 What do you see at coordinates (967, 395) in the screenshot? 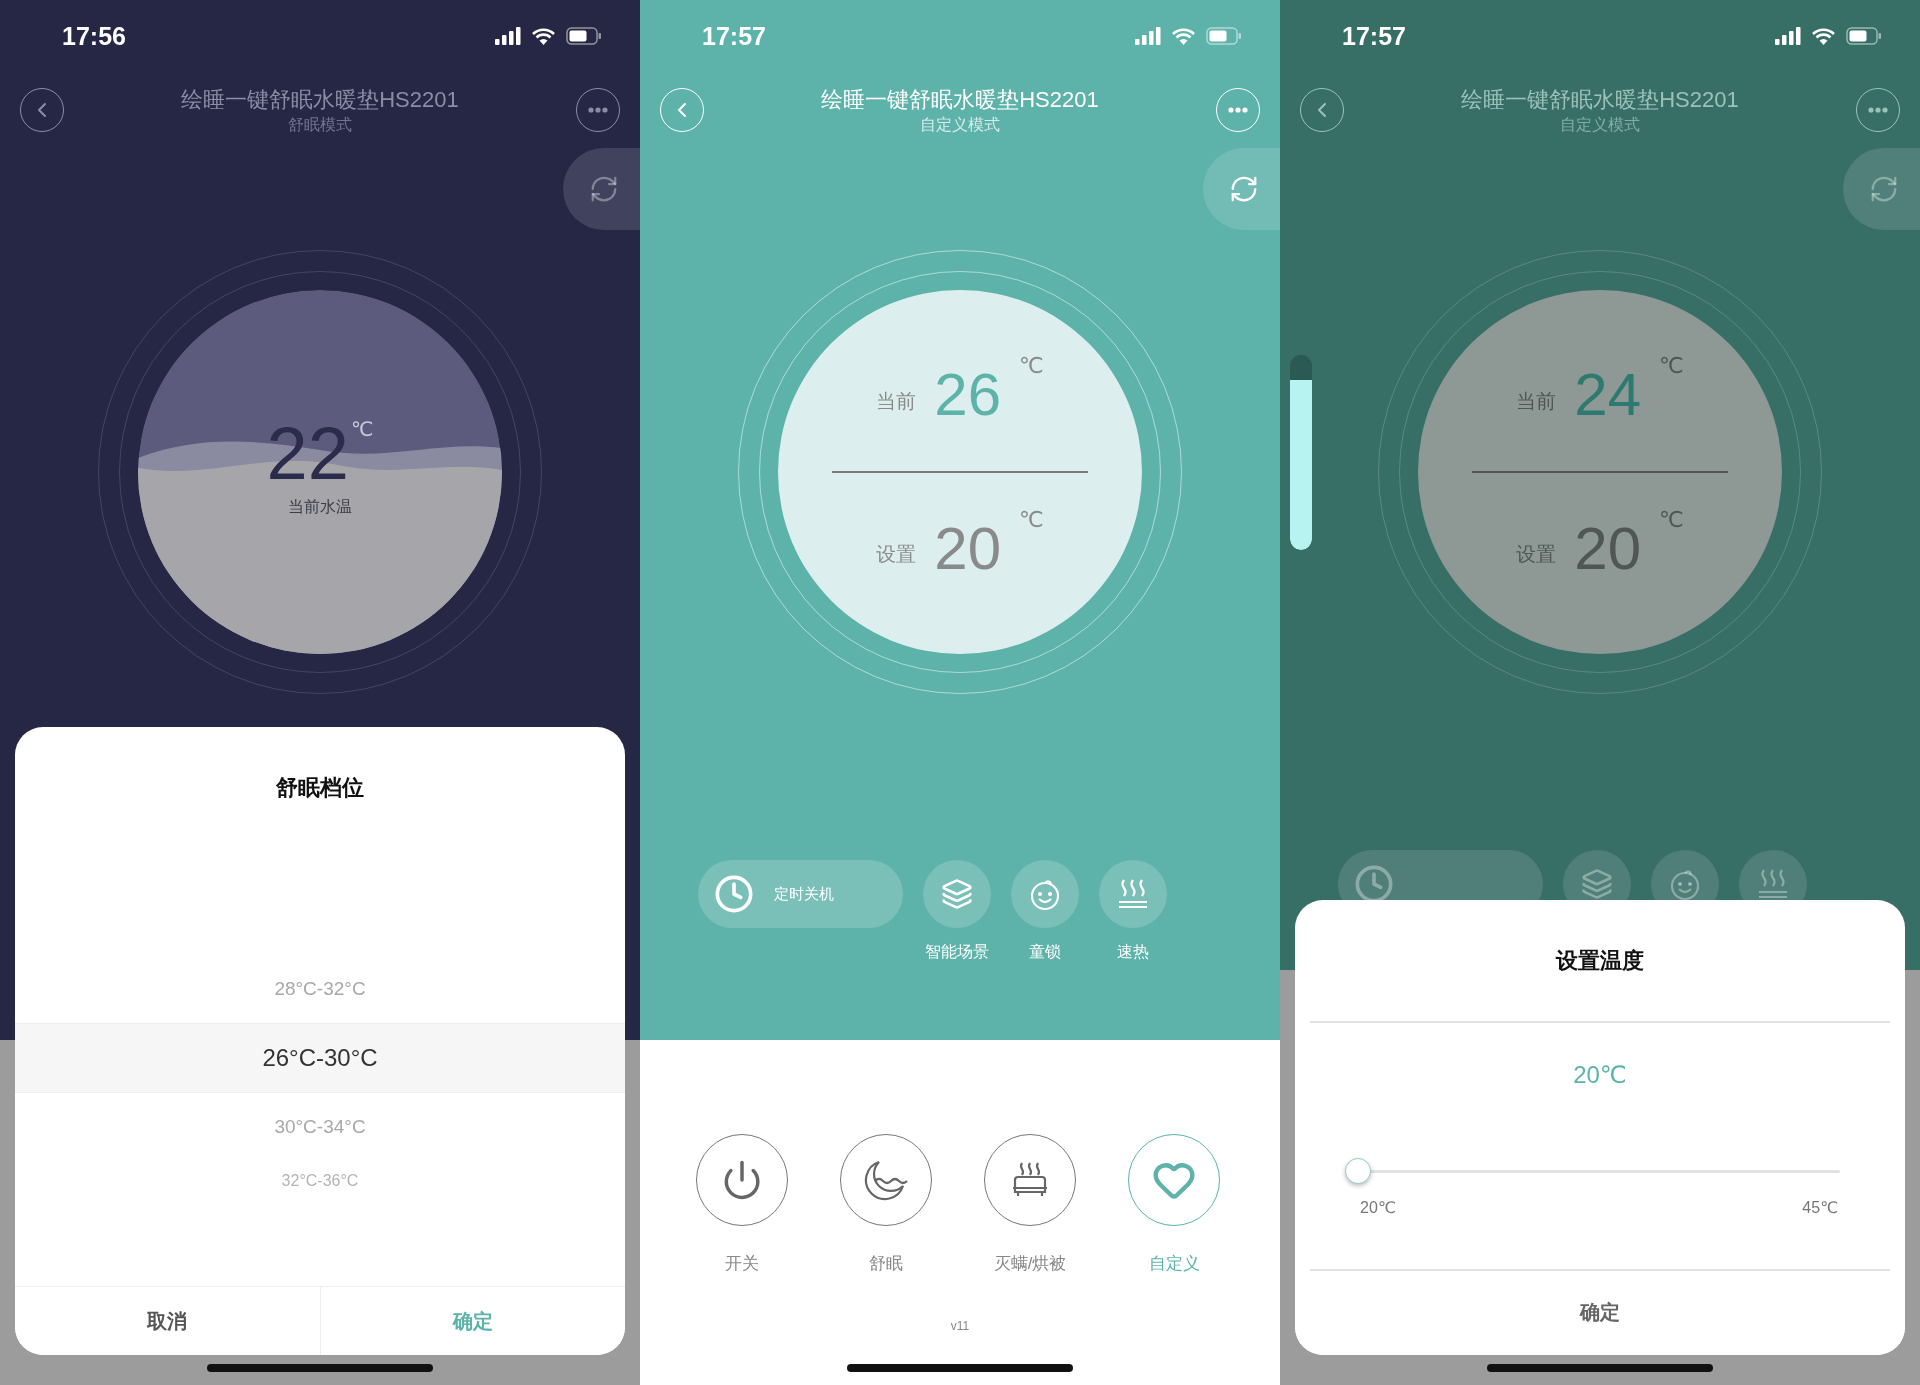
I see `current-temperature: 26` at bounding box center [967, 395].